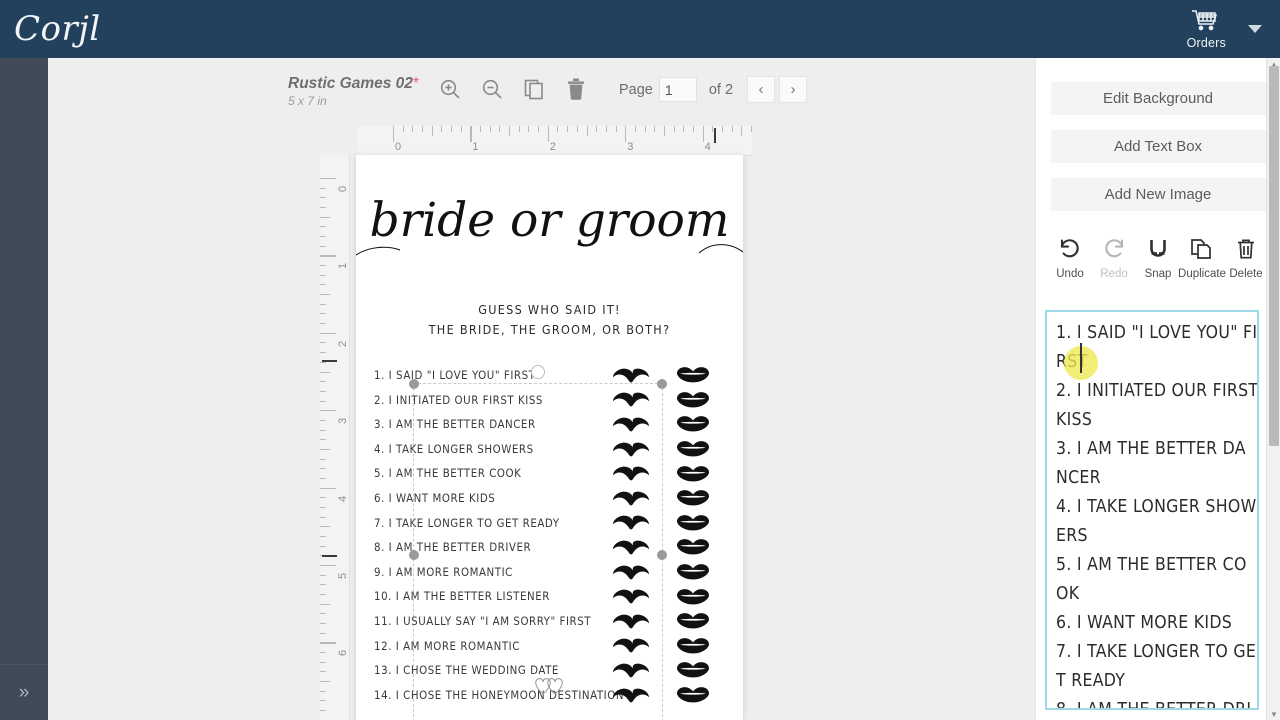 The height and width of the screenshot is (720, 1280). What do you see at coordinates (1246, 251) in the screenshot?
I see `trash-icon` at bounding box center [1246, 251].